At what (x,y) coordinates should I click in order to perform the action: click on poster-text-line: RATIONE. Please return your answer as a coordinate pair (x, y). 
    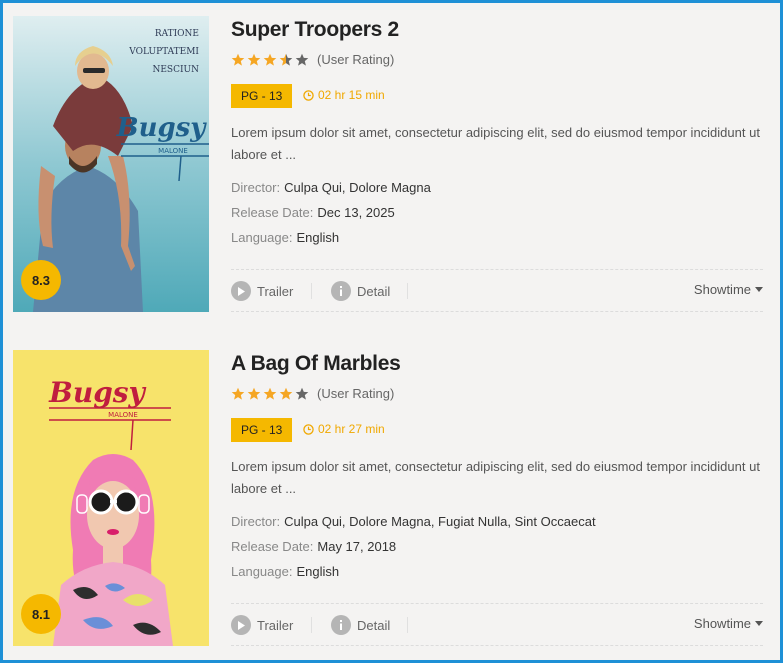
    Looking at the image, I should click on (177, 34).